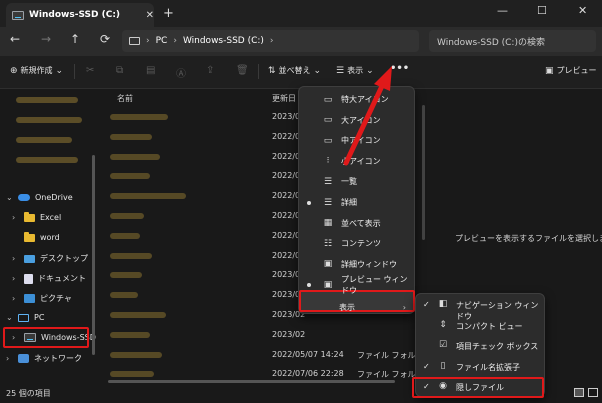 This screenshot has height=403, width=602. I want to click on sort-button: ⇅ 並べ替え ⌄, so click(294, 70).